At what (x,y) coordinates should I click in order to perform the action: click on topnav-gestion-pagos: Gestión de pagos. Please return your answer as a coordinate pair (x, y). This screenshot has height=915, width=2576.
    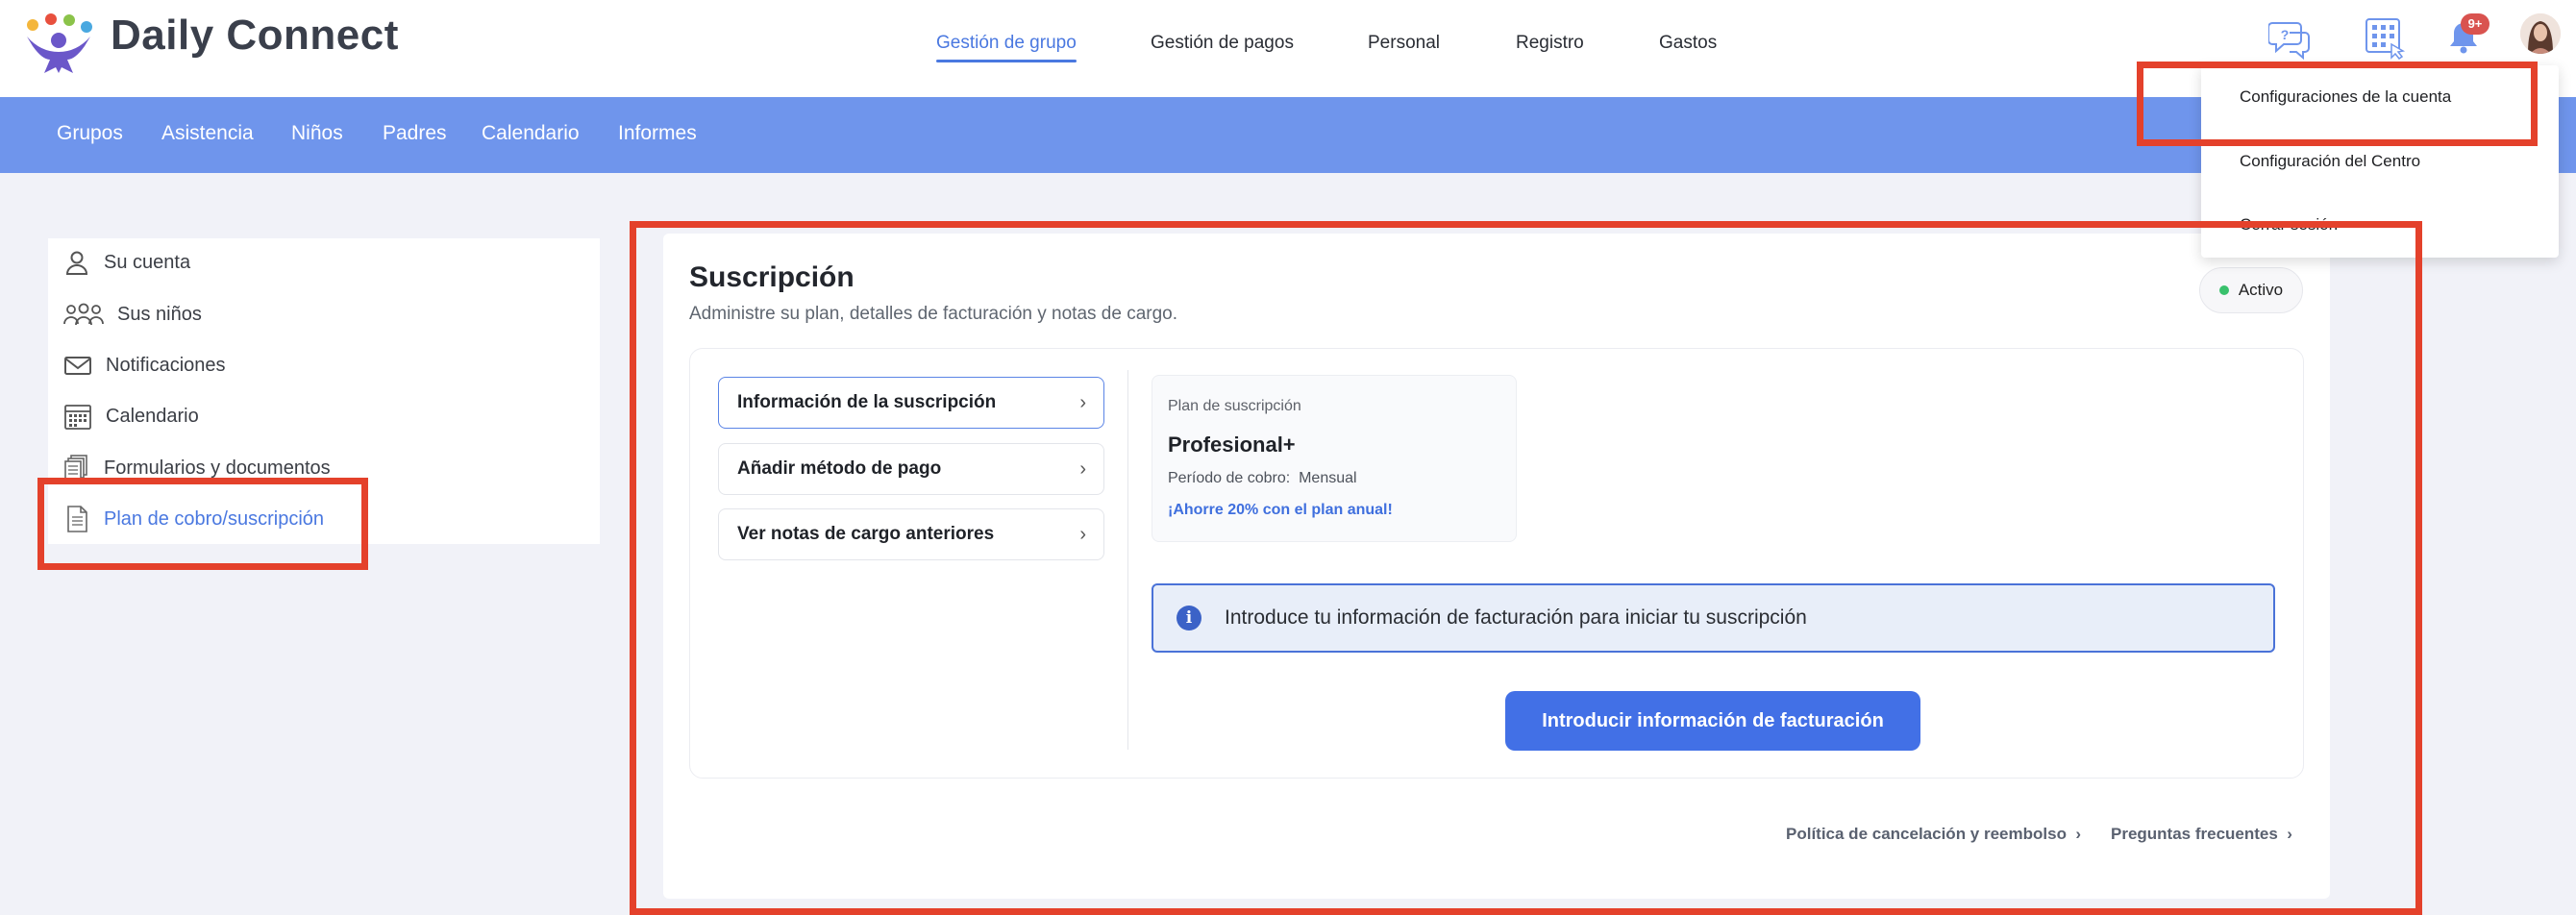
    Looking at the image, I should click on (1222, 44).